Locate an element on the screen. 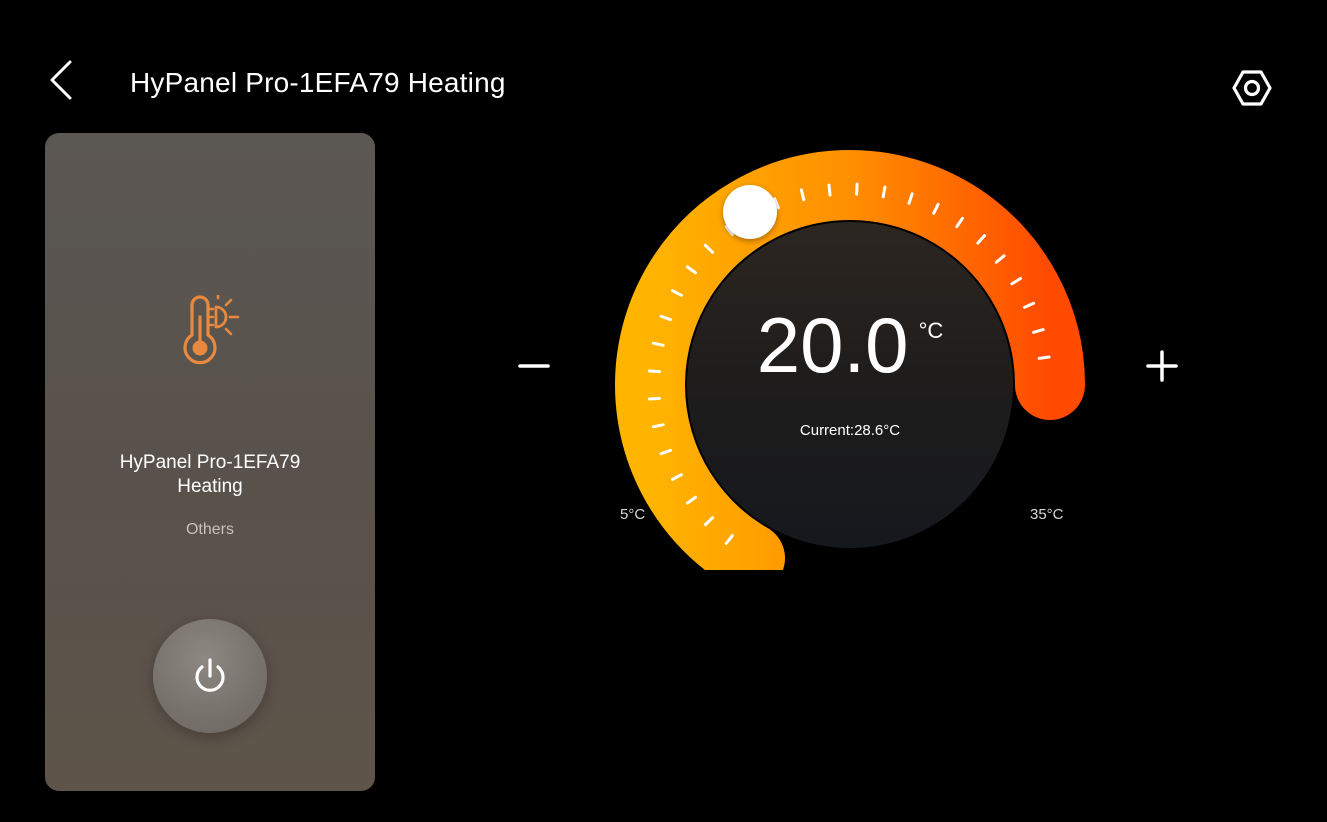 The width and height of the screenshot is (1327, 822). device-name-line1: HyPanel Pro-1EFA79 is located at coordinates (210, 462).